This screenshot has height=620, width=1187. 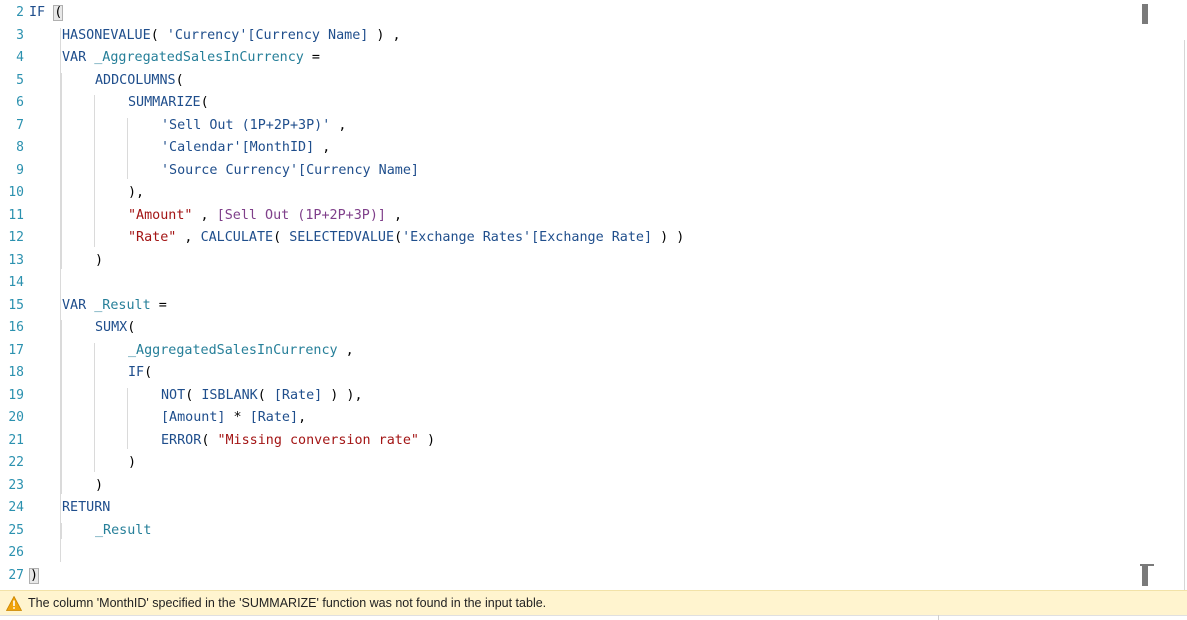 What do you see at coordinates (16, 552) in the screenshot?
I see `line-number: 26` at bounding box center [16, 552].